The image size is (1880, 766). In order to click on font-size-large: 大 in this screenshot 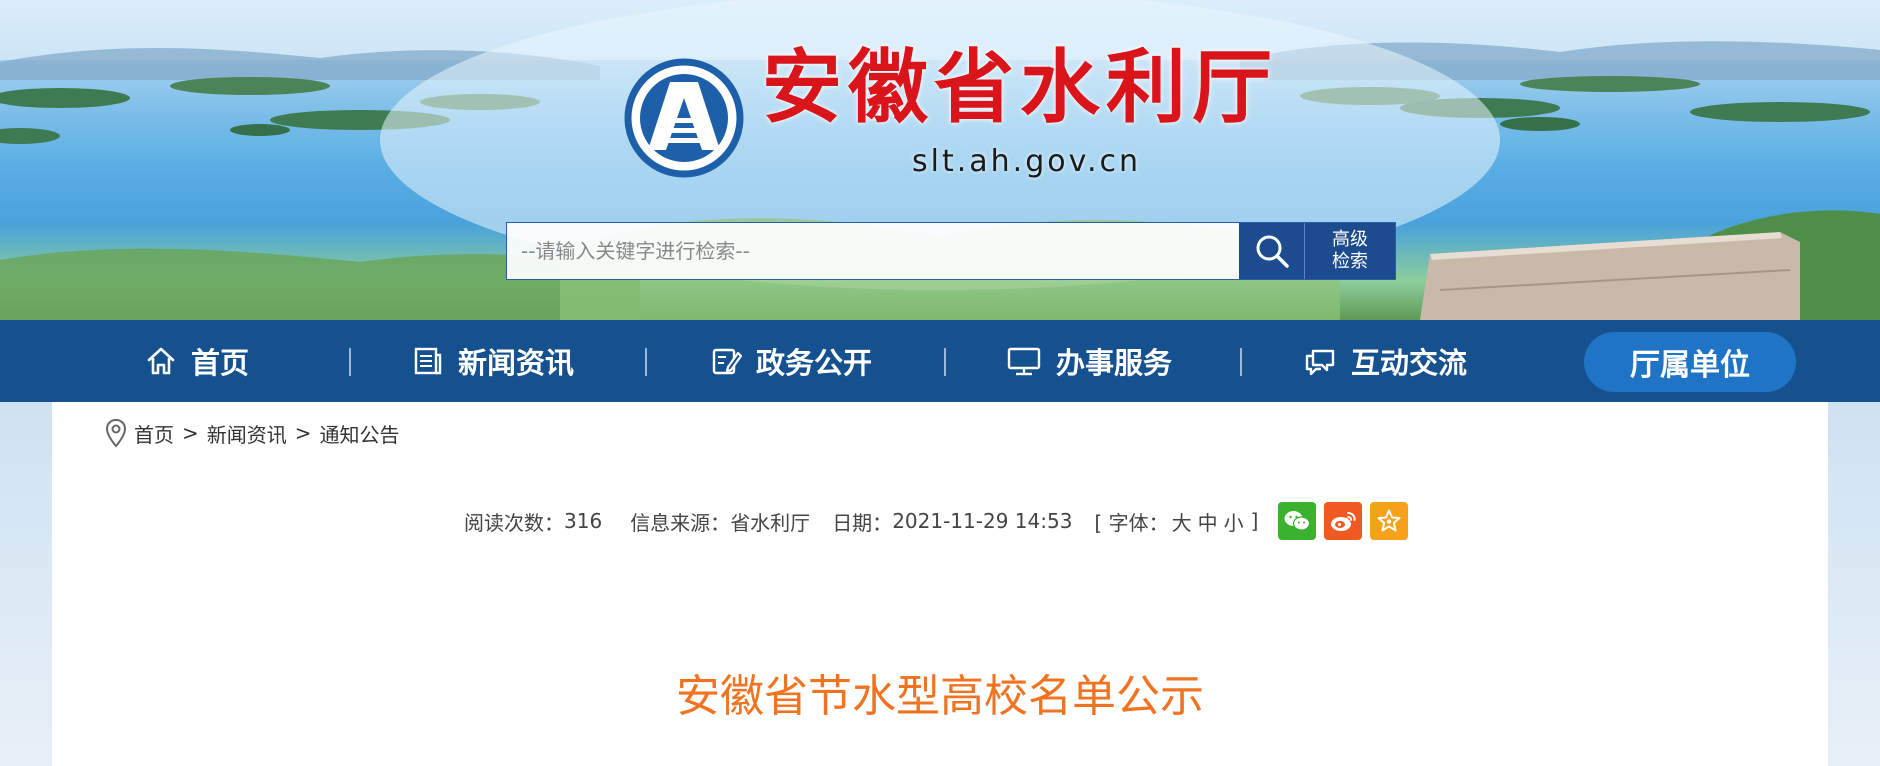, I will do `click(1182, 521)`.